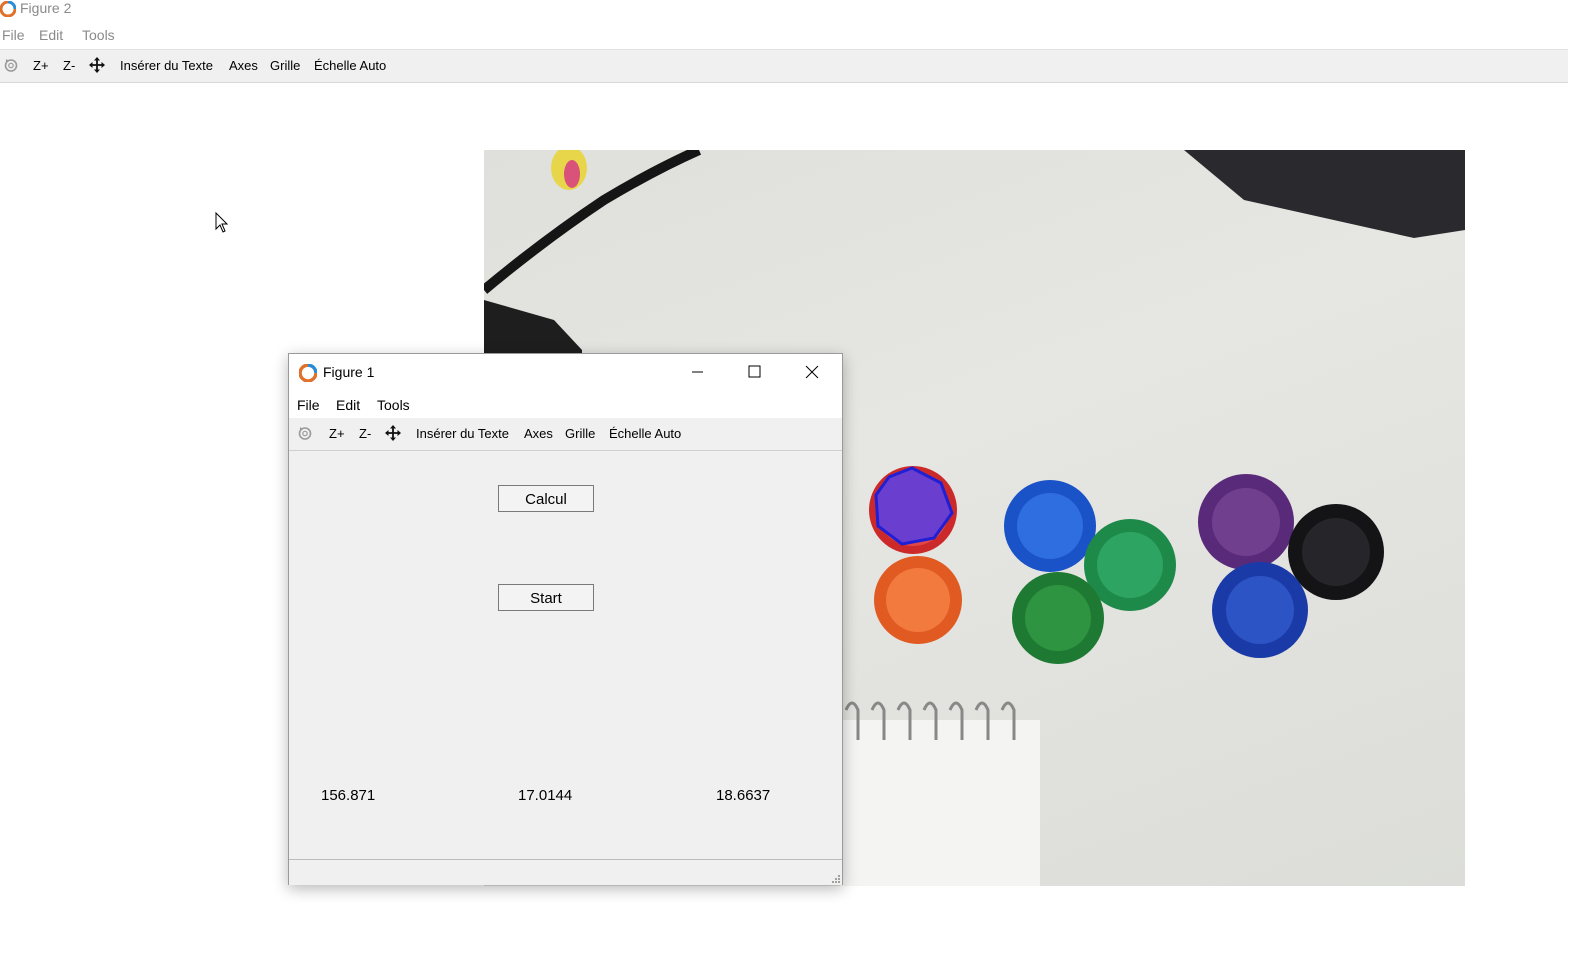 The image size is (1589, 974). Describe the element at coordinates (697, 372) in the screenshot. I see `minimize-icon` at that location.